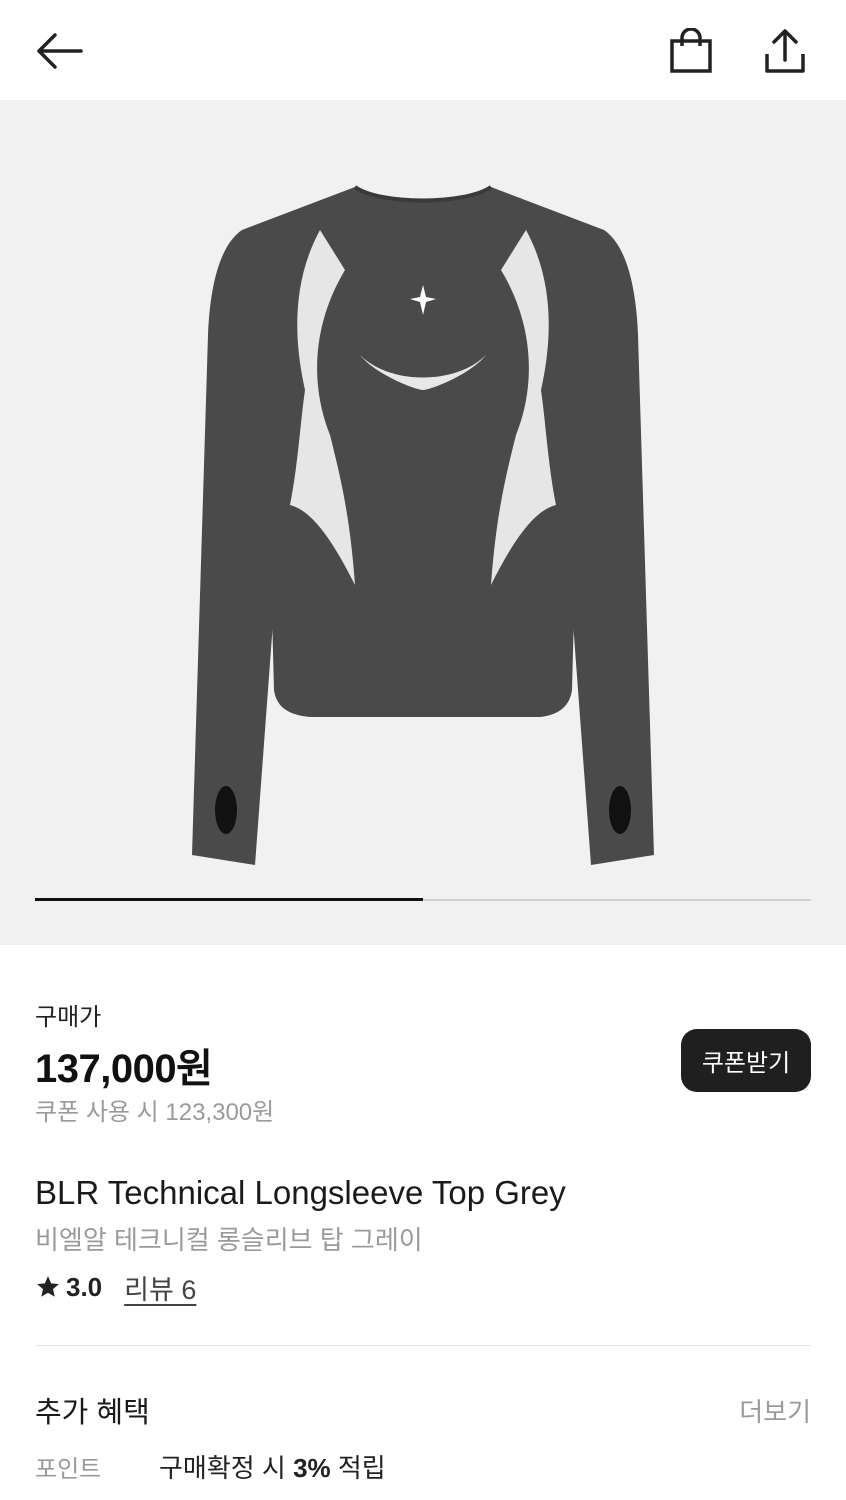  I want to click on product-title-en: BLR Technical Longsleeve Top Grey, so click(300, 1192).